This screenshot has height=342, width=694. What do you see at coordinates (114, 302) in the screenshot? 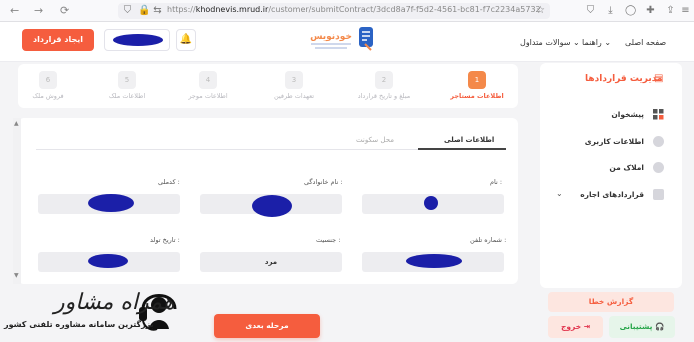
I see `watermark-title: همراه مشاور` at bounding box center [114, 302].